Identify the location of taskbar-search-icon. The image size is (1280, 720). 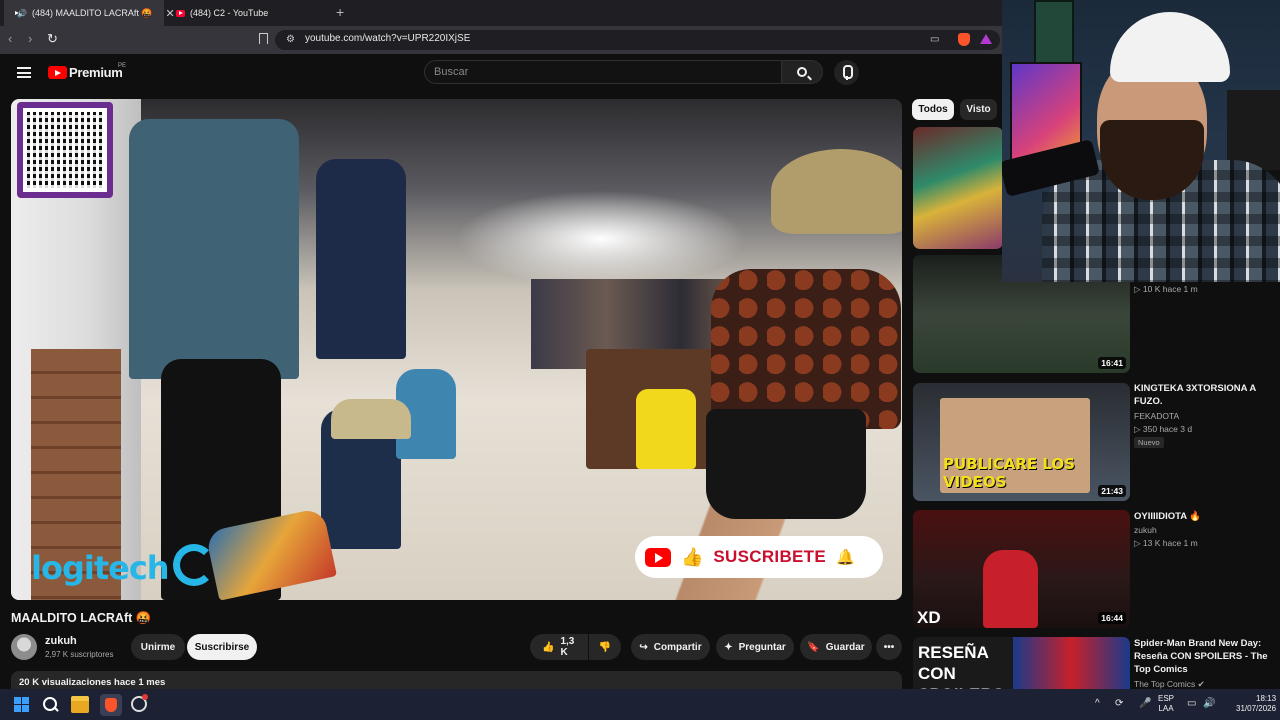
(51, 704).